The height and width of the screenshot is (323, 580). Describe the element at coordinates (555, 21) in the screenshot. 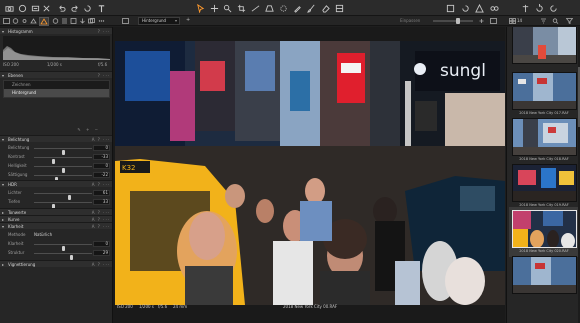

I see `search-icon` at that location.